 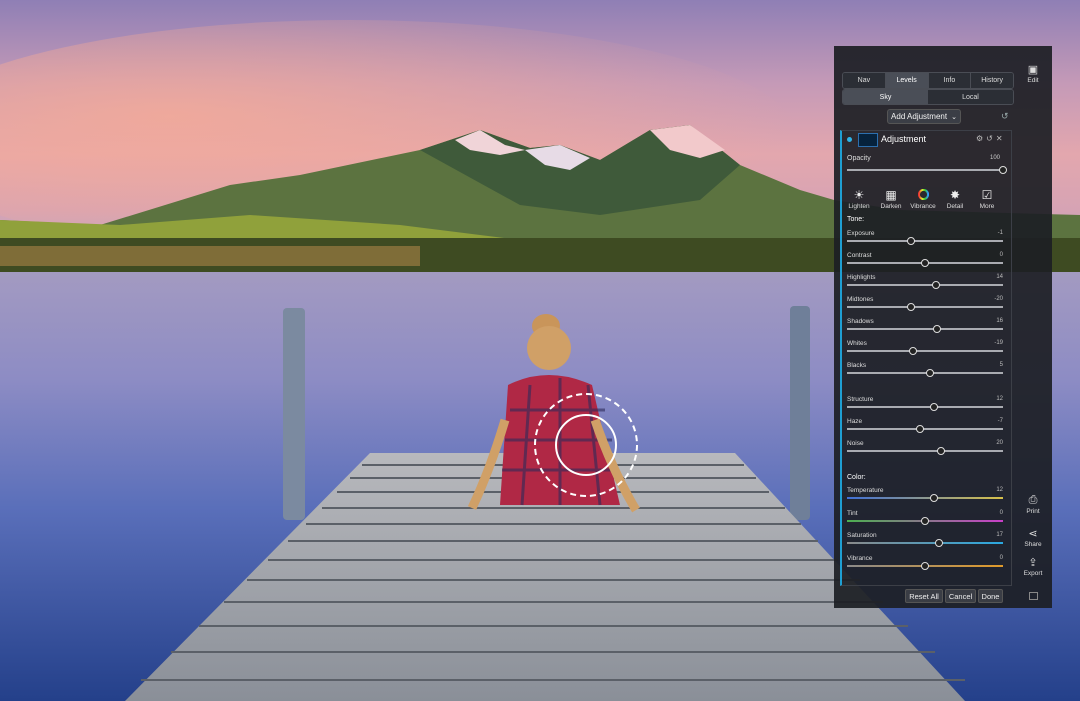 What do you see at coordinates (925, 351) in the screenshot?
I see `slider-whites` at bounding box center [925, 351].